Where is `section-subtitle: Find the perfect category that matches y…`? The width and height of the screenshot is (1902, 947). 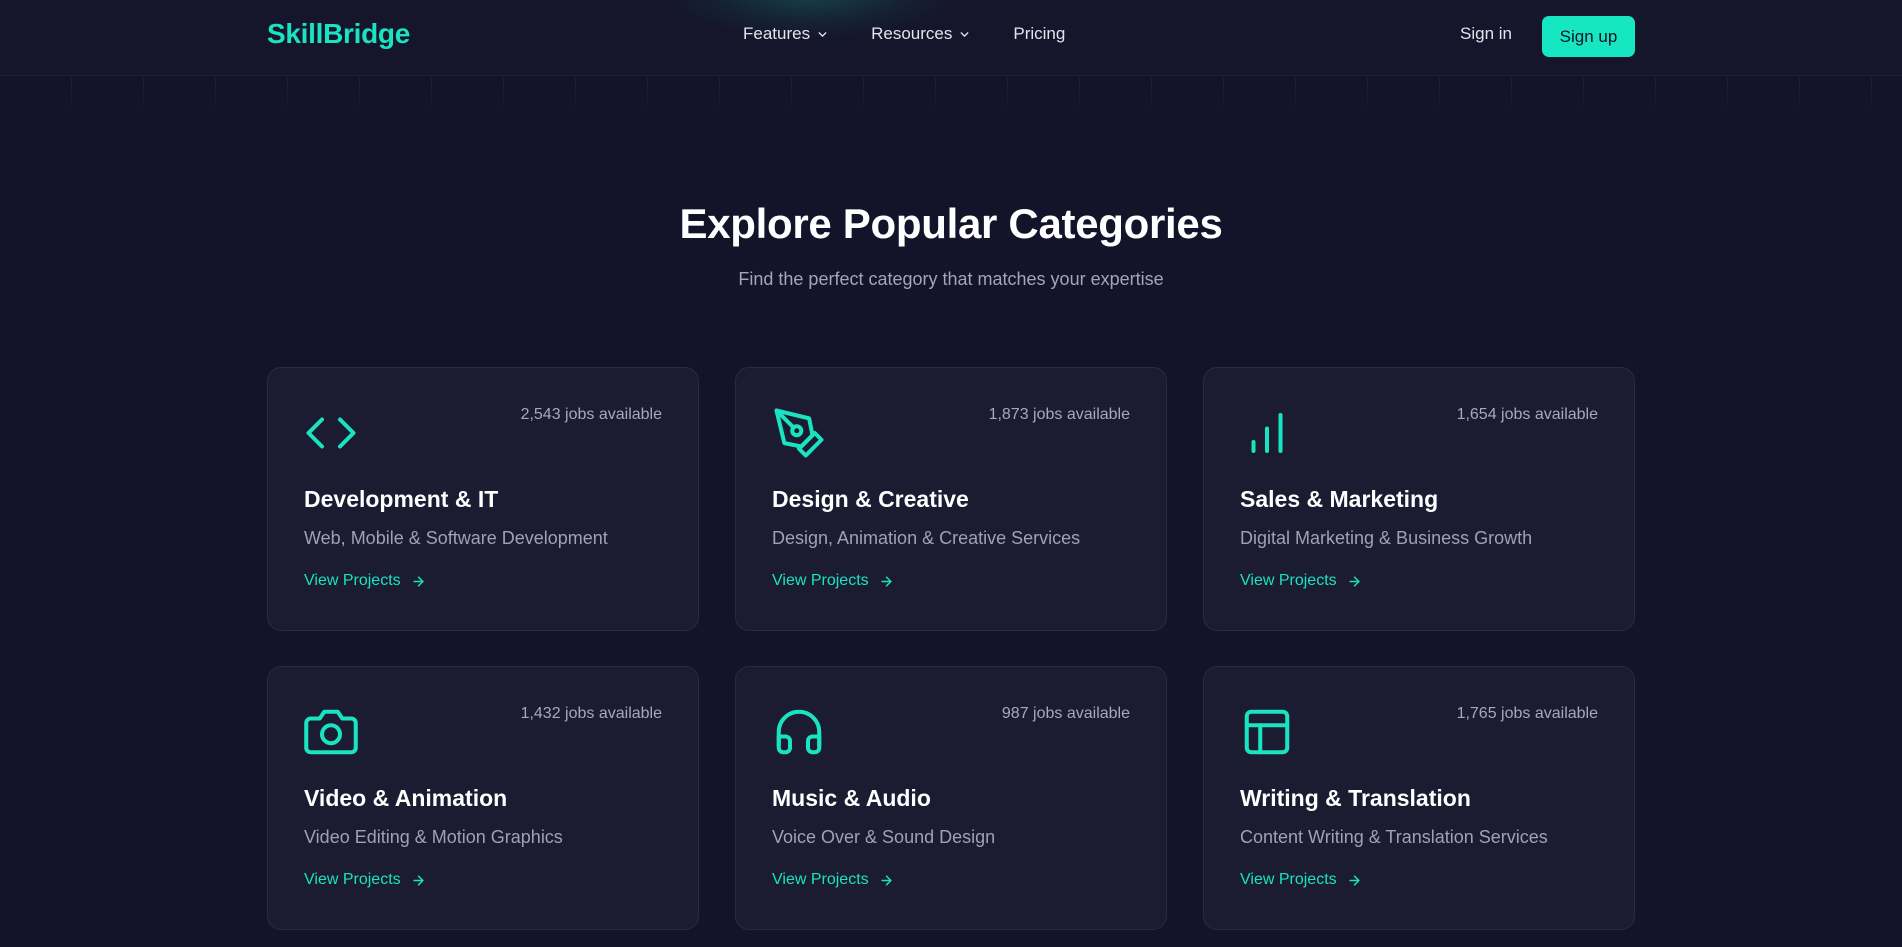 section-subtitle: Find the perfect category that matches y… is located at coordinates (951, 279).